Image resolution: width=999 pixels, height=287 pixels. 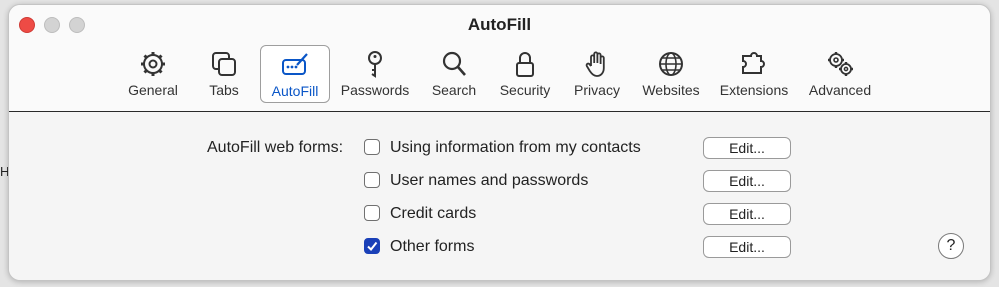 I want to click on tab-websites: Websites, so click(x=671, y=73).